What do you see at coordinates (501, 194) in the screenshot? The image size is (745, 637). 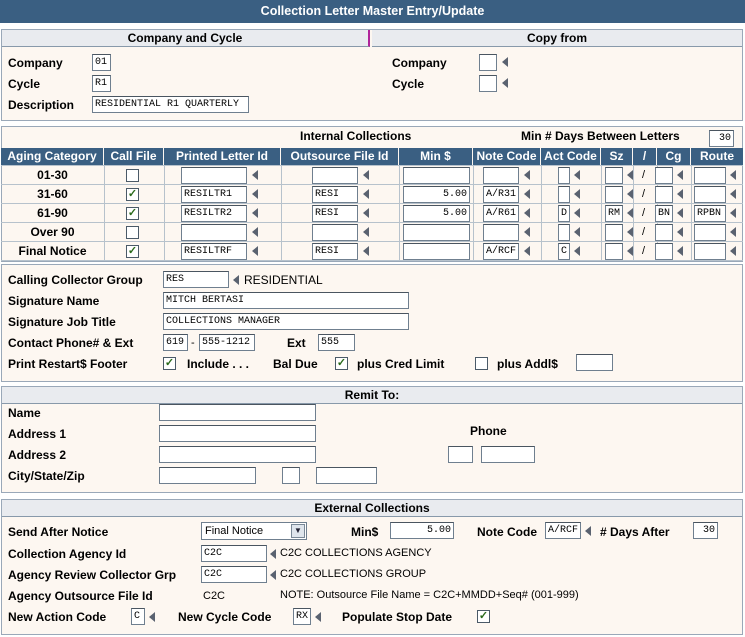 I see `row-note-code-field: A/R31` at bounding box center [501, 194].